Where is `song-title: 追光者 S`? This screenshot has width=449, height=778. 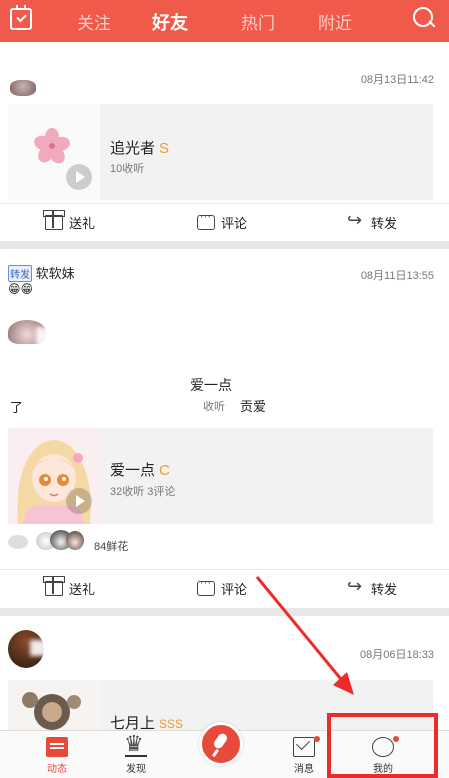 song-title: 追光者 S is located at coordinates (140, 148).